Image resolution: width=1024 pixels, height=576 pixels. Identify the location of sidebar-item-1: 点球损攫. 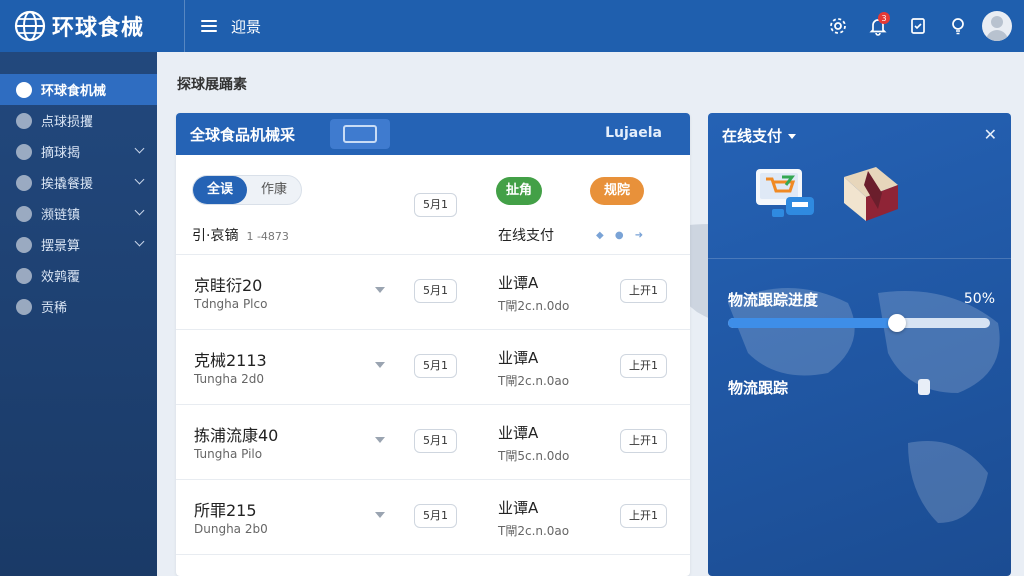
(78, 120).